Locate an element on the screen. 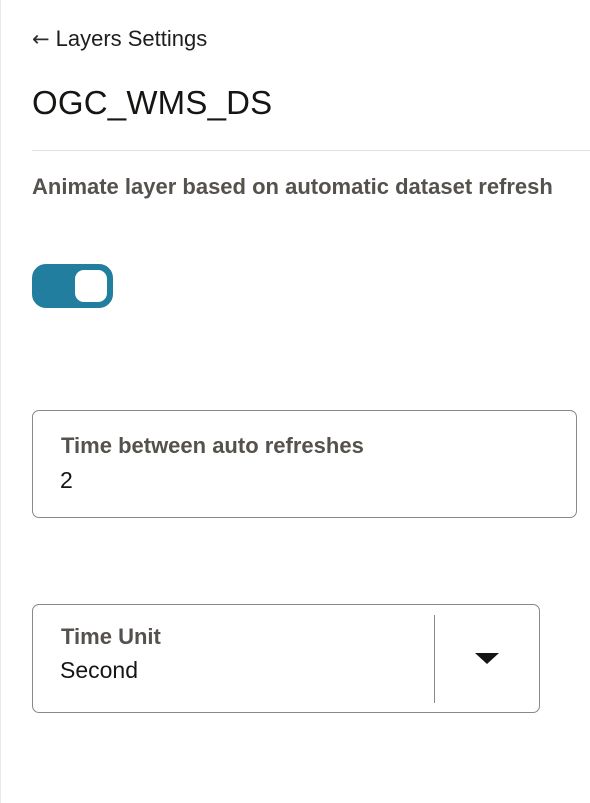 This screenshot has width=590, height=803. back-link: ← Layers Settings is located at coordinates (119, 39).